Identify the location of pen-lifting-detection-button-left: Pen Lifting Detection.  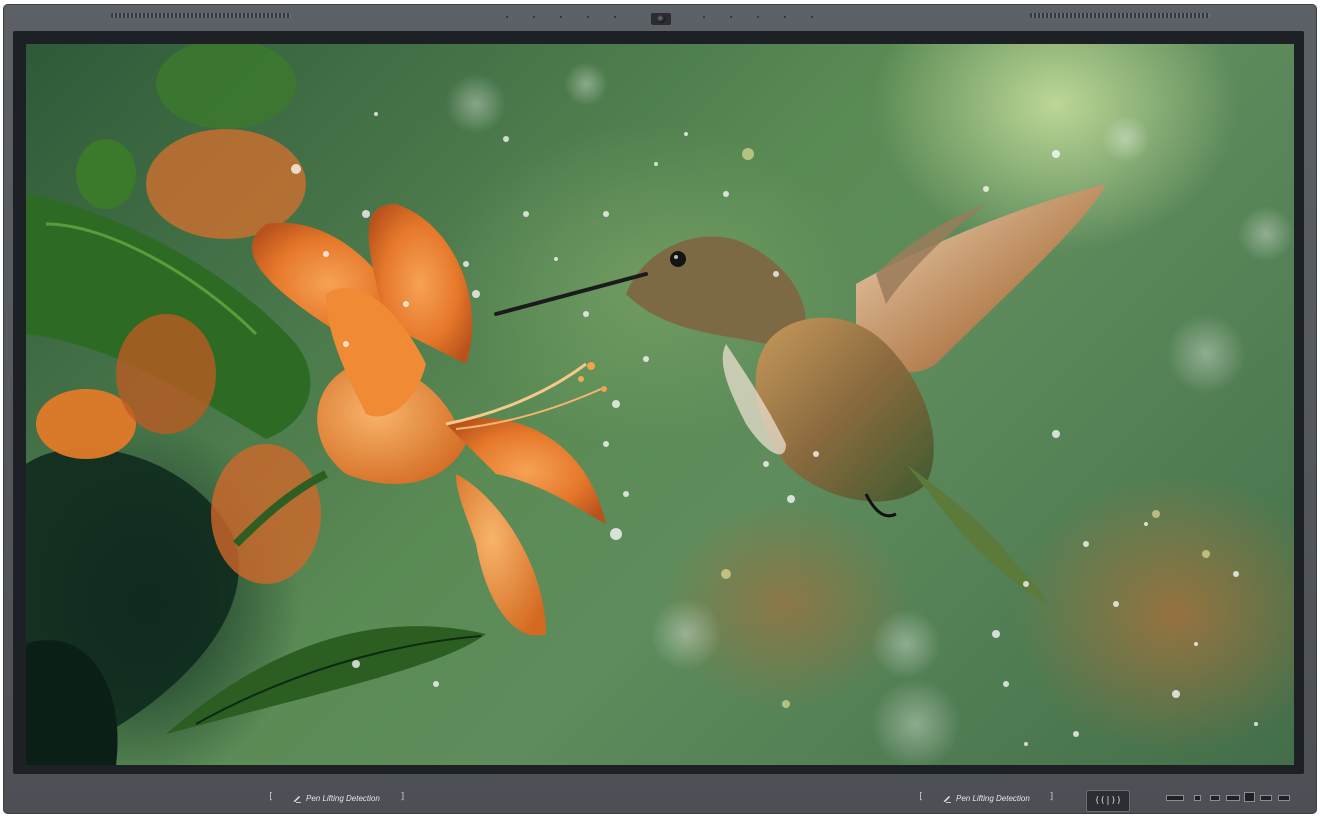
(336, 798).